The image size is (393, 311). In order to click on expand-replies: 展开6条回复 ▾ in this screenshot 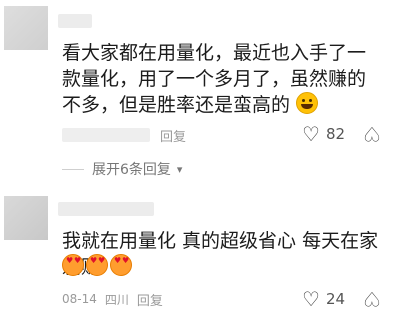, I will do `click(122, 169)`.